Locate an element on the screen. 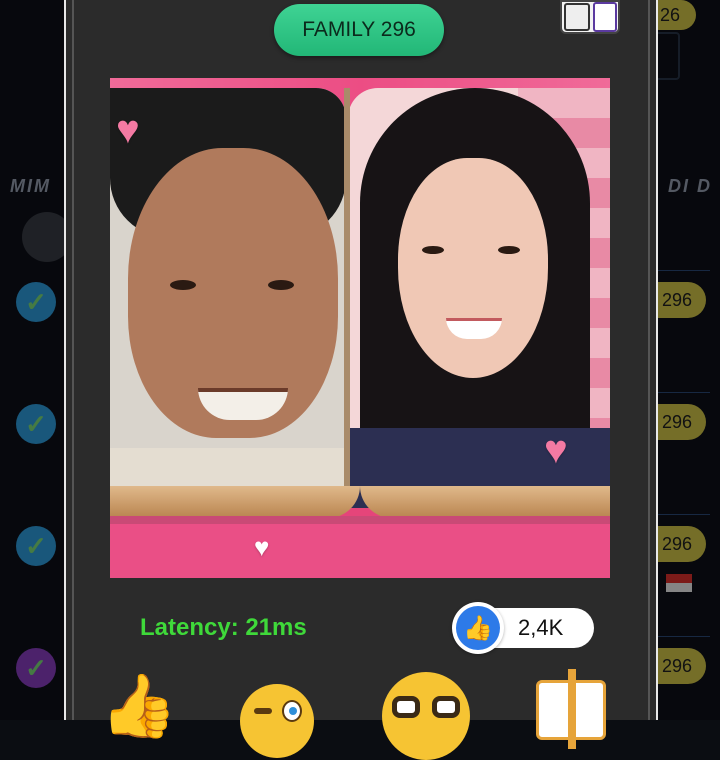  like-counter: 👍 2,4K is located at coordinates (523, 628).